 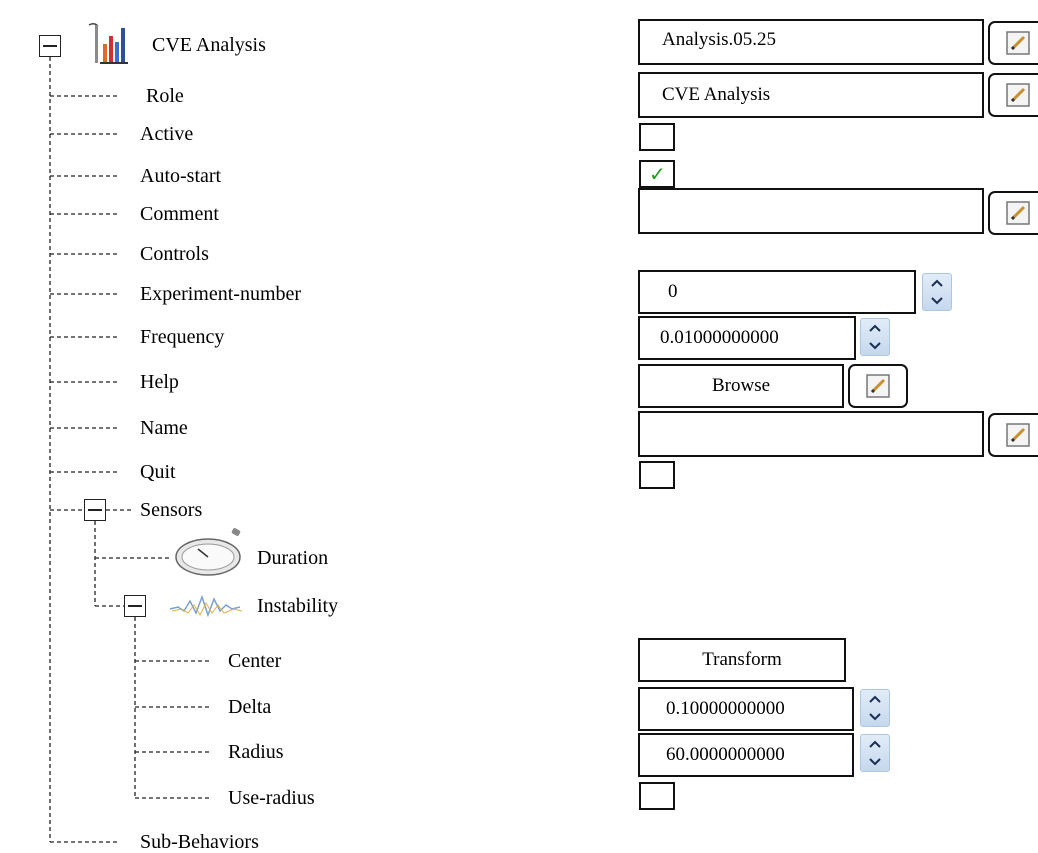 What do you see at coordinates (249, 707) in the screenshot?
I see `tree-item-delta: Delta` at bounding box center [249, 707].